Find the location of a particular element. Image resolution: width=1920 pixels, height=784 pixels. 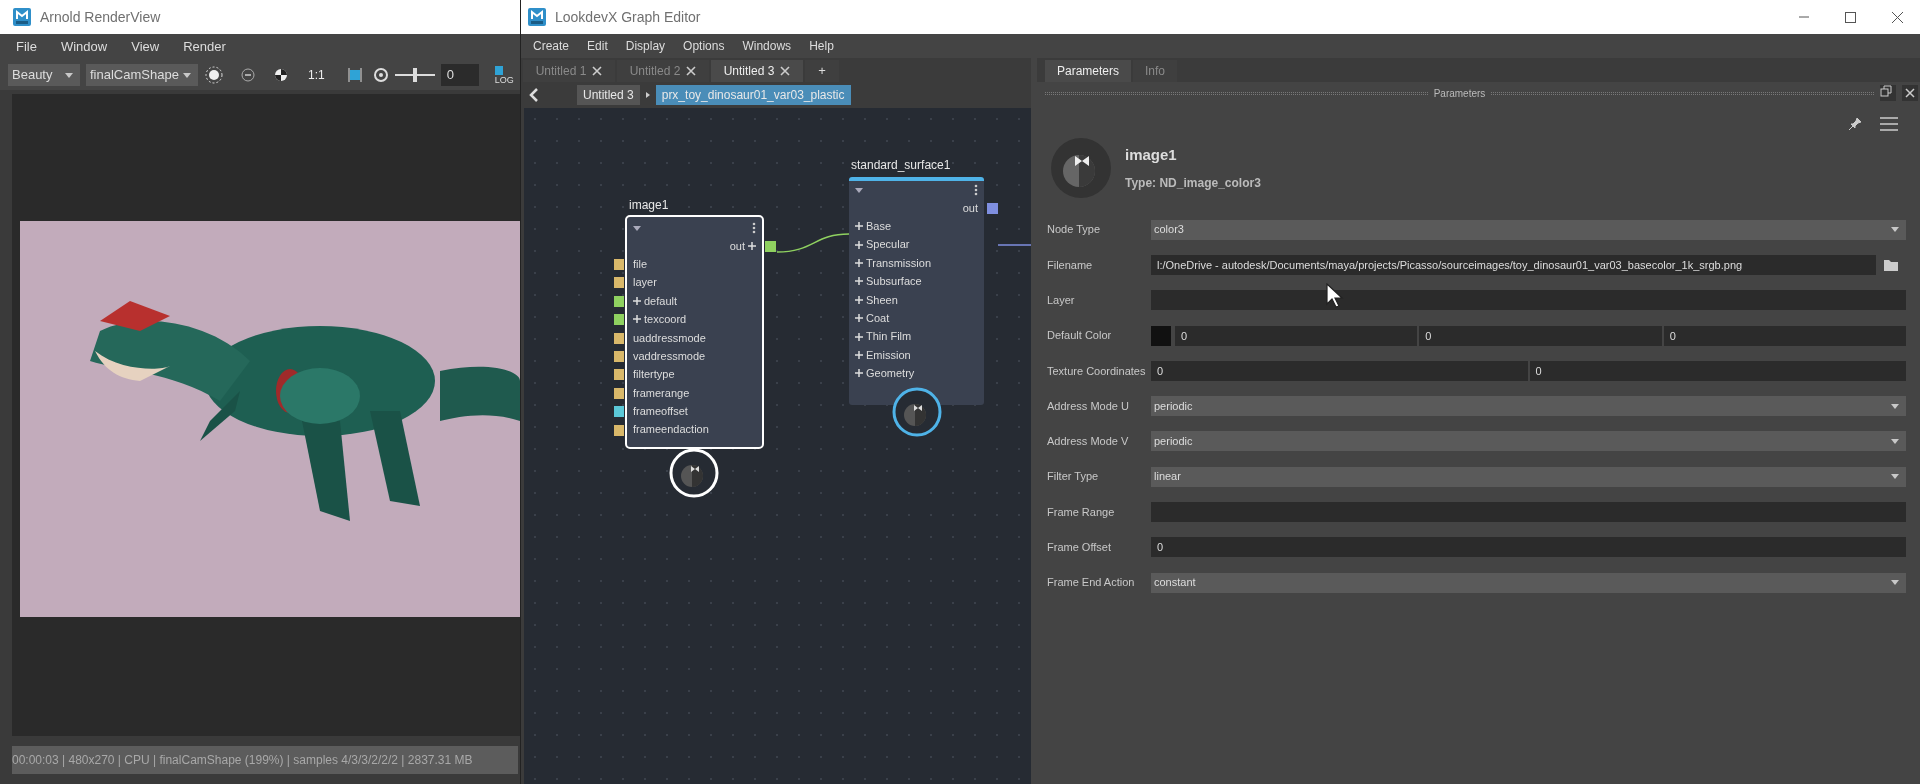

node-name: image1 is located at coordinates (1151, 154).